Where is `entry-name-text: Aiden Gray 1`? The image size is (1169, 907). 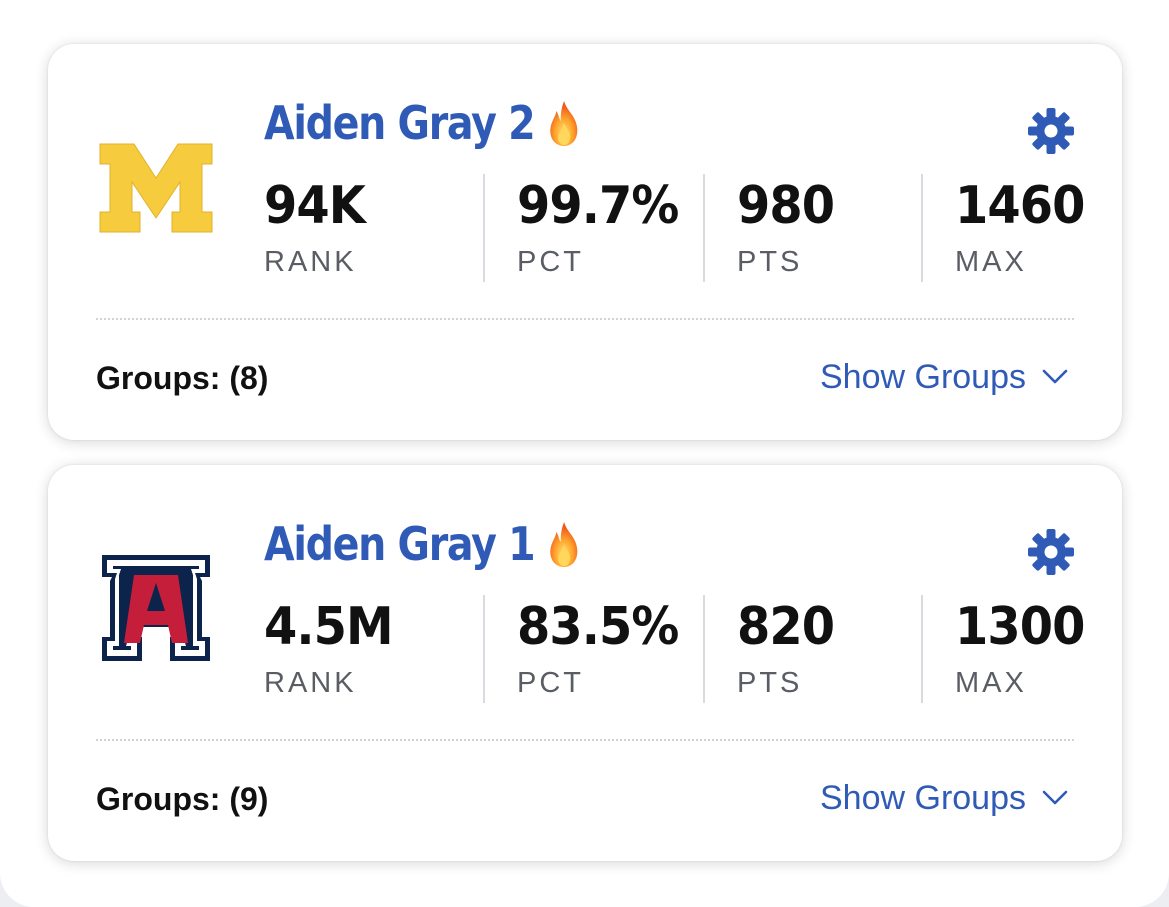
entry-name-text: Aiden Gray 1 is located at coordinates (400, 544).